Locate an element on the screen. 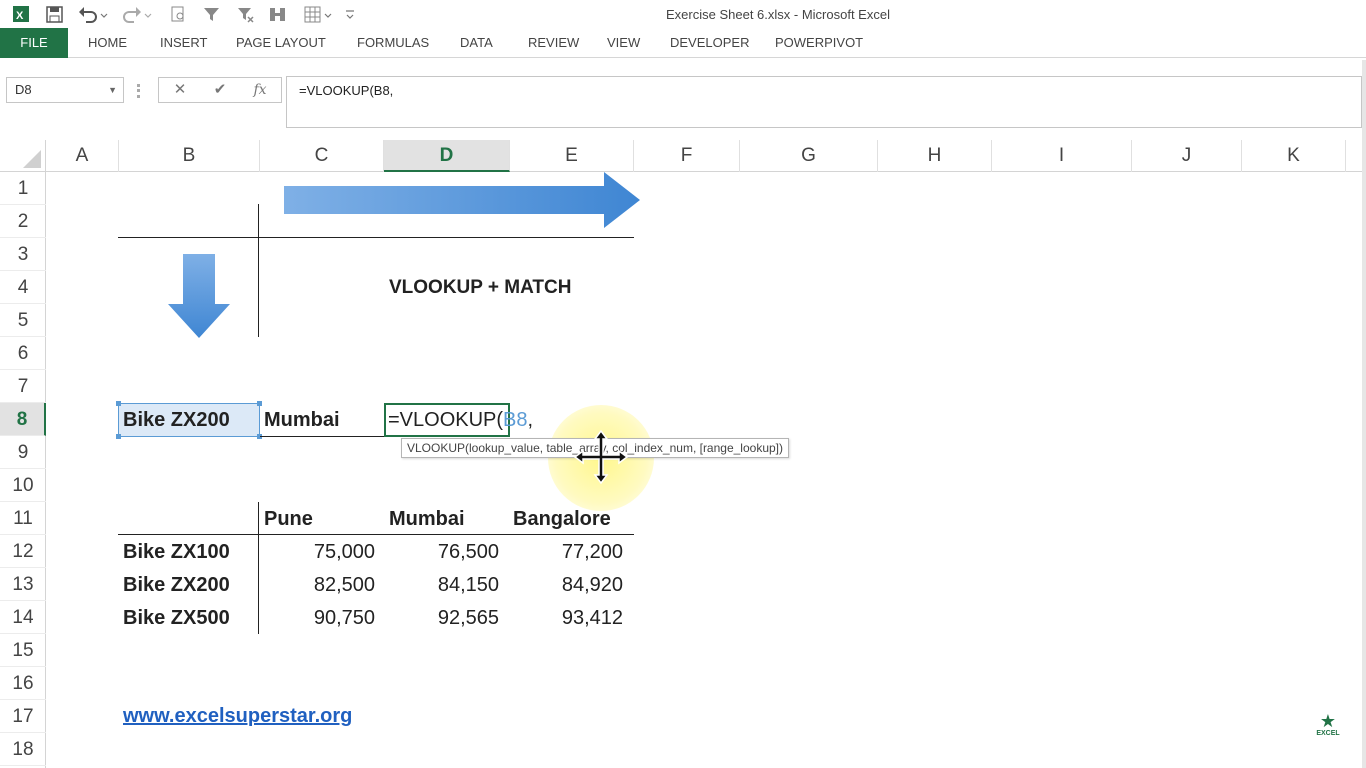  table-cell: 76,500 is located at coordinates (441, 552).